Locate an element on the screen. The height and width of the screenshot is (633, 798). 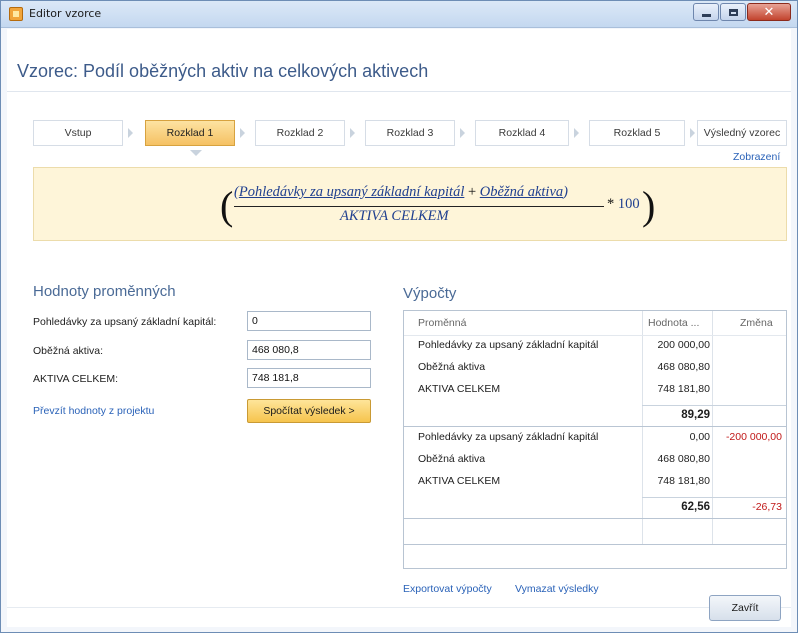
result-value: 89,29 is located at coordinates (695, 415).